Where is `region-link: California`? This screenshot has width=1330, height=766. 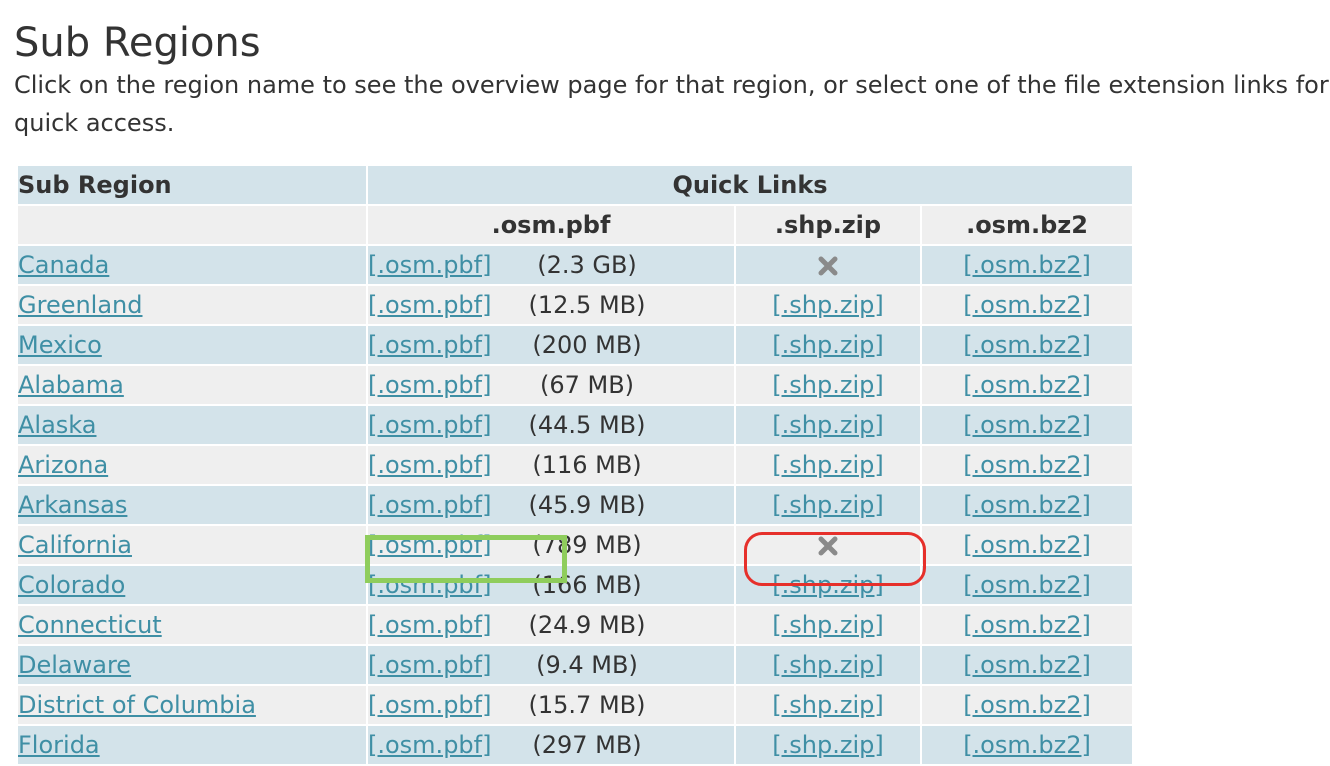
region-link: California is located at coordinates (75, 545).